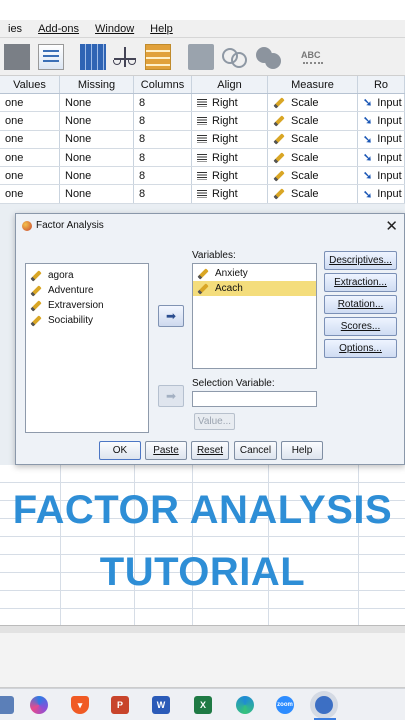  Describe the element at coordinates (7, 705) in the screenshot. I see `settings-app-icon` at that location.